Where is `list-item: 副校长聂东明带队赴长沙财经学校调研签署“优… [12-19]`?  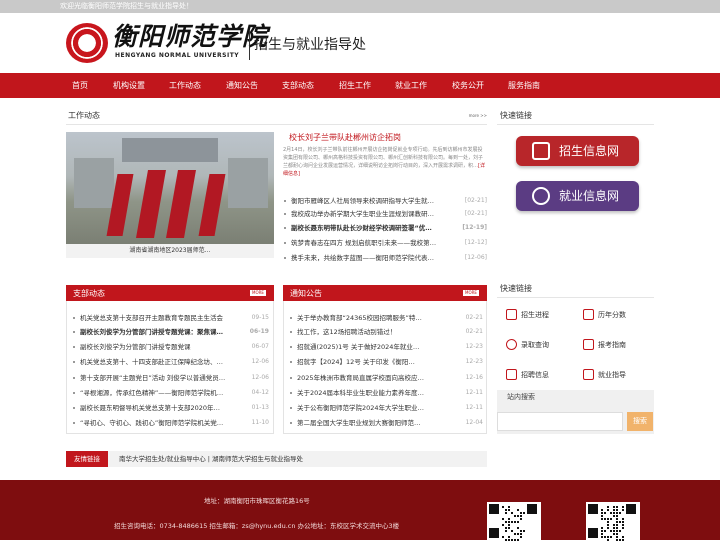 list-item: 副校长聂东明带队赴长沙财经学校调研签署“优… [12-19] is located at coordinates (385, 228).